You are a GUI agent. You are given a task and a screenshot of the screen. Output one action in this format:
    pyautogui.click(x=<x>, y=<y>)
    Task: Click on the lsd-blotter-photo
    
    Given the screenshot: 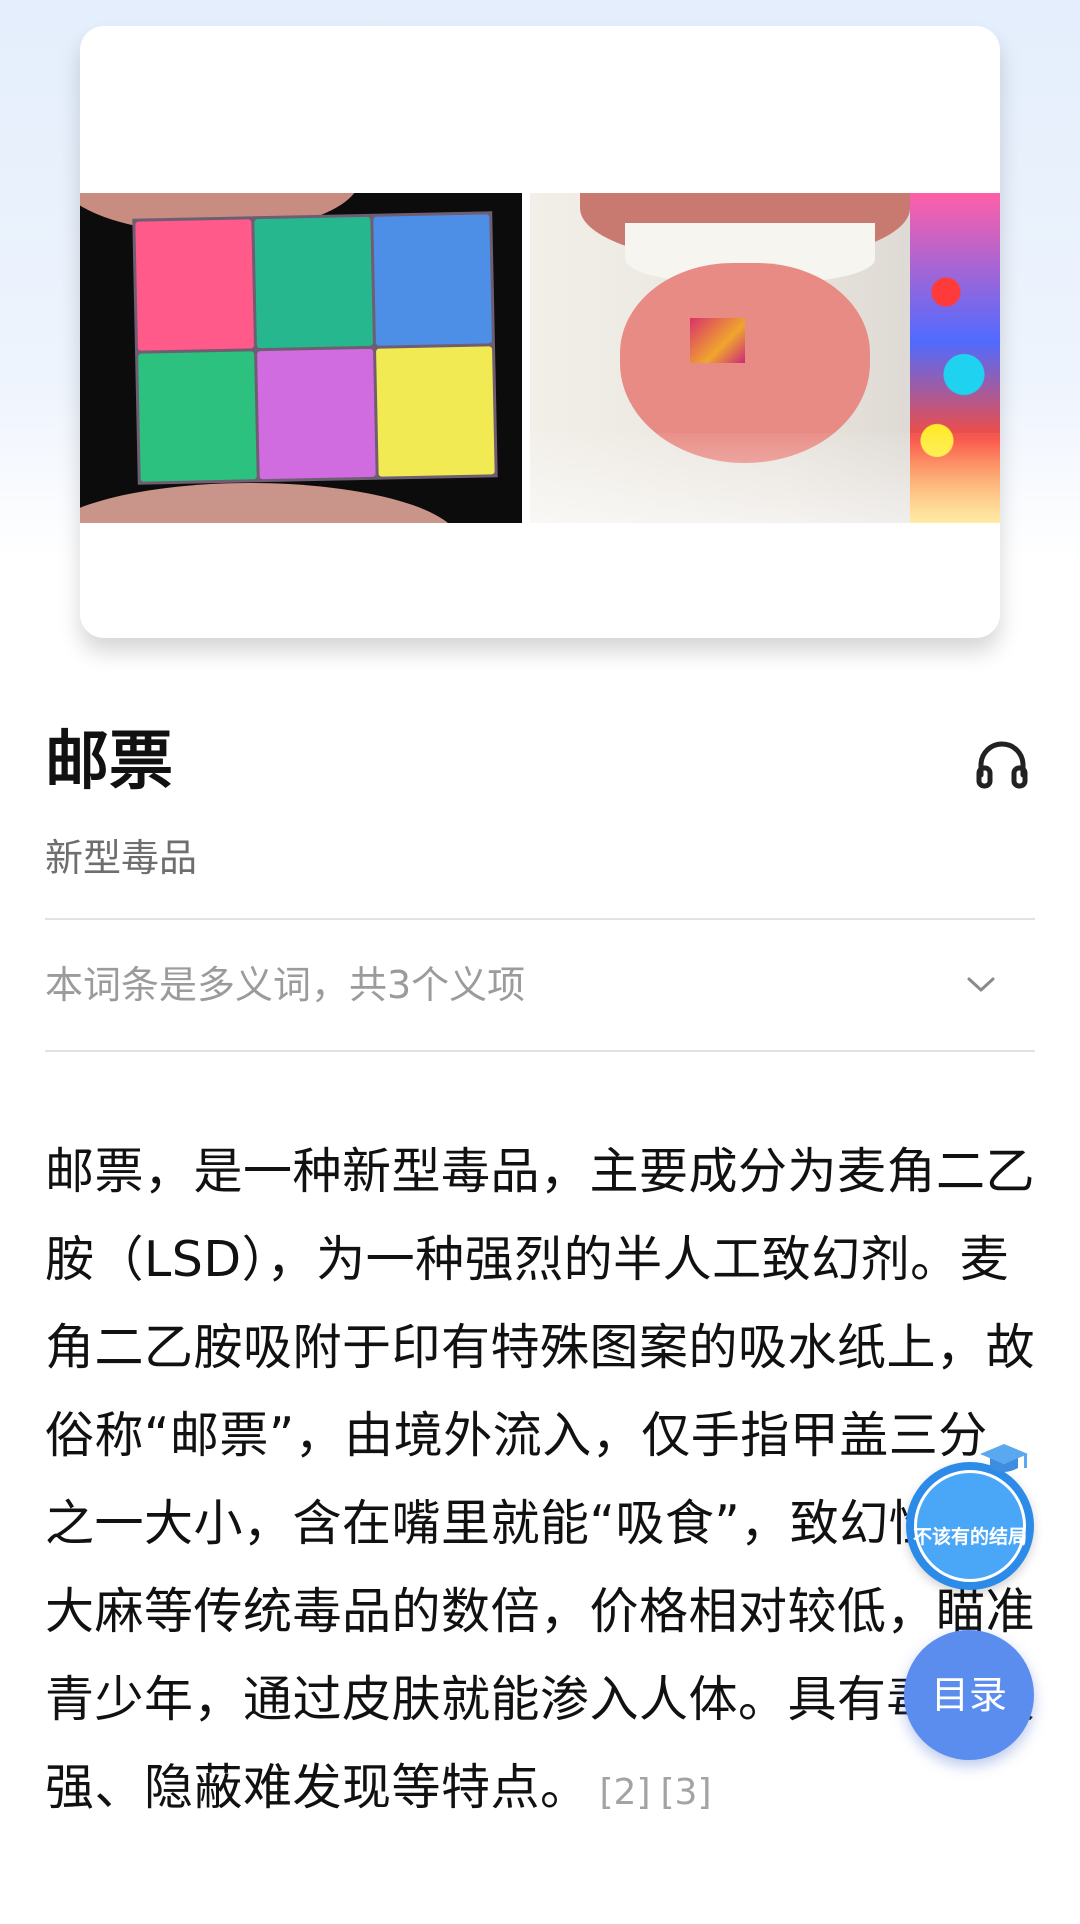 What is the action you would take?
    pyautogui.click(x=301, y=358)
    